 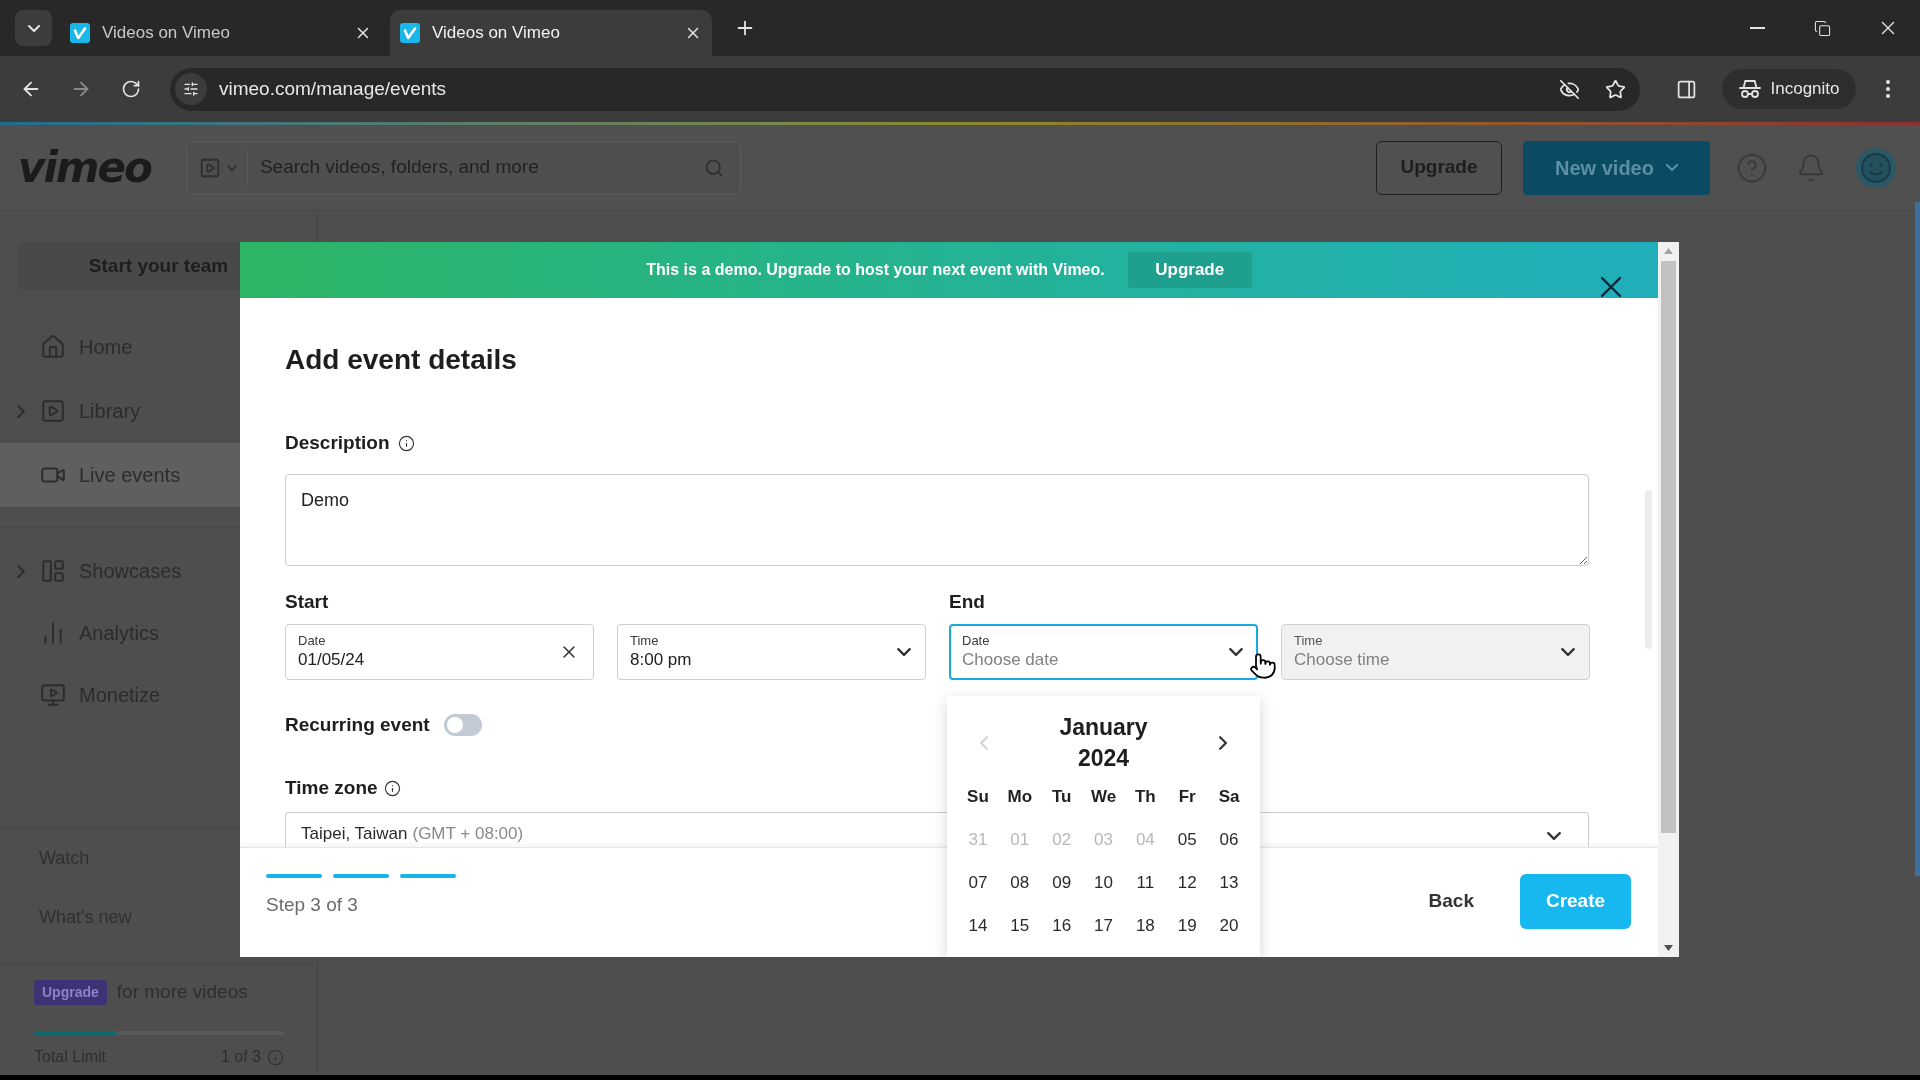 What do you see at coordinates (1103, 743) in the screenshot?
I see `month-year-title: January 2024` at bounding box center [1103, 743].